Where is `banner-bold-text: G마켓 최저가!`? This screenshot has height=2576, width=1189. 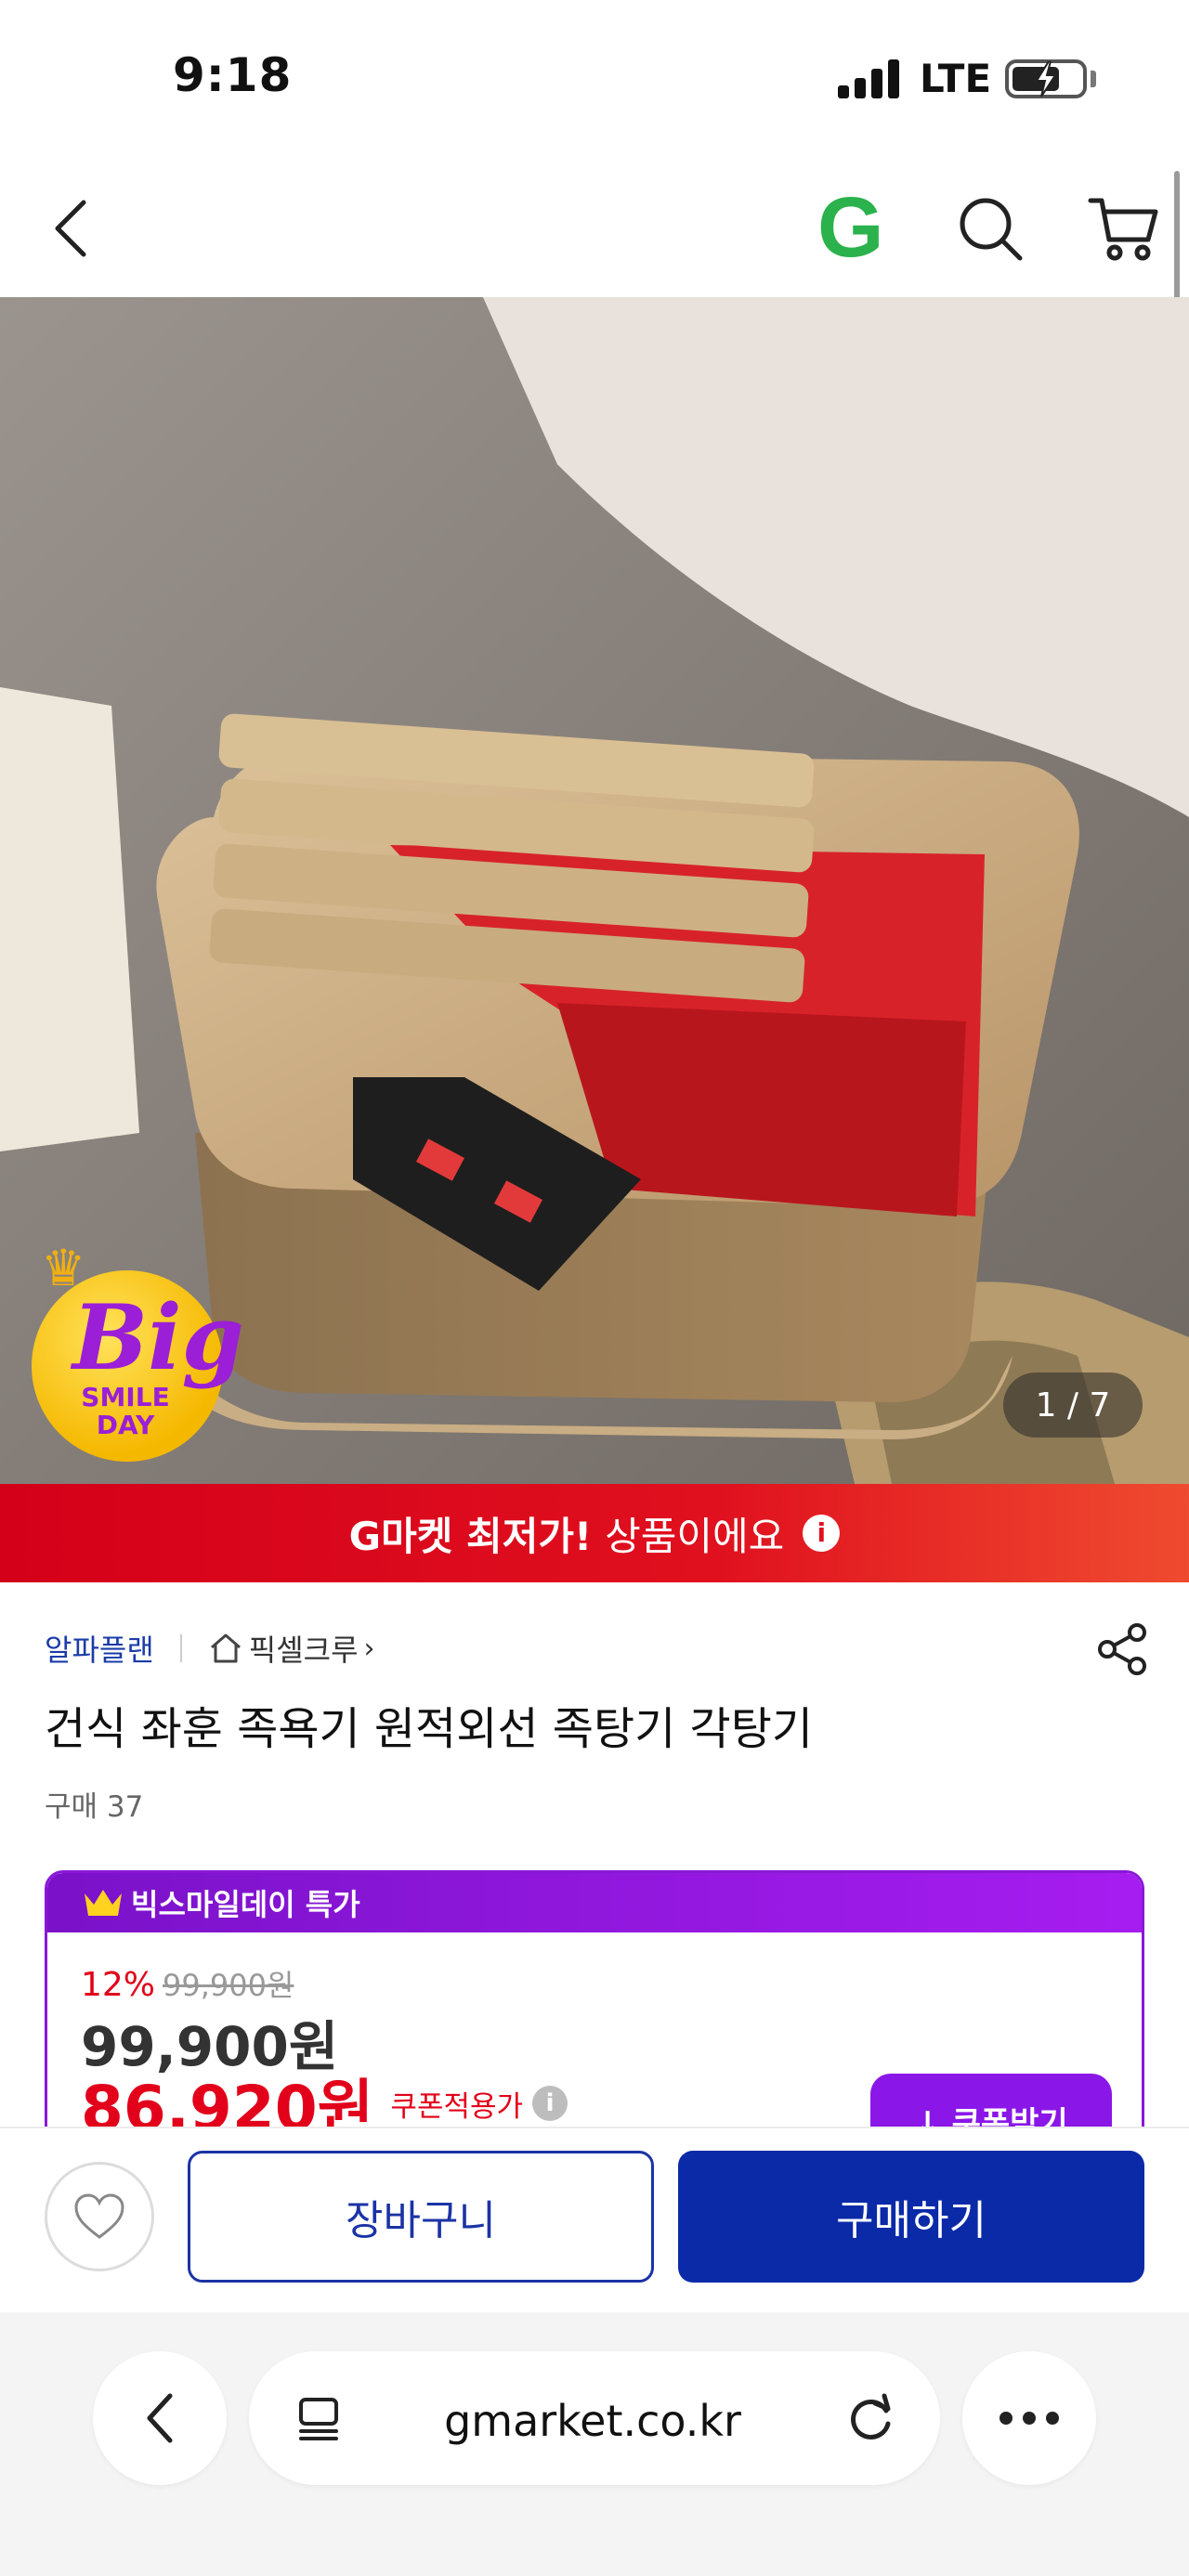 banner-bold-text: G마켓 최저가! is located at coordinates (470, 1536).